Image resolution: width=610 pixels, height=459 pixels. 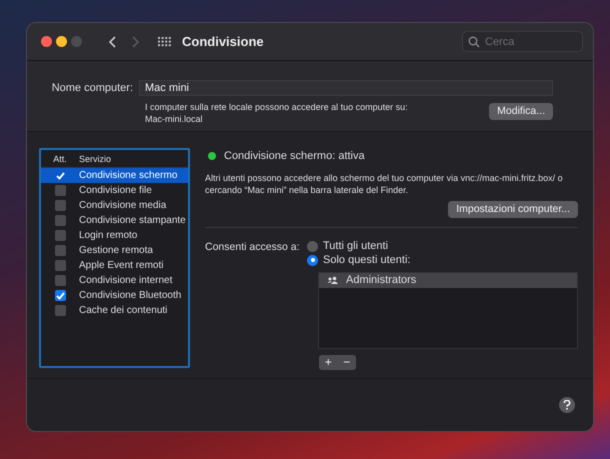 What do you see at coordinates (381, 280) in the screenshot?
I see `user-name: Administrators` at bounding box center [381, 280].